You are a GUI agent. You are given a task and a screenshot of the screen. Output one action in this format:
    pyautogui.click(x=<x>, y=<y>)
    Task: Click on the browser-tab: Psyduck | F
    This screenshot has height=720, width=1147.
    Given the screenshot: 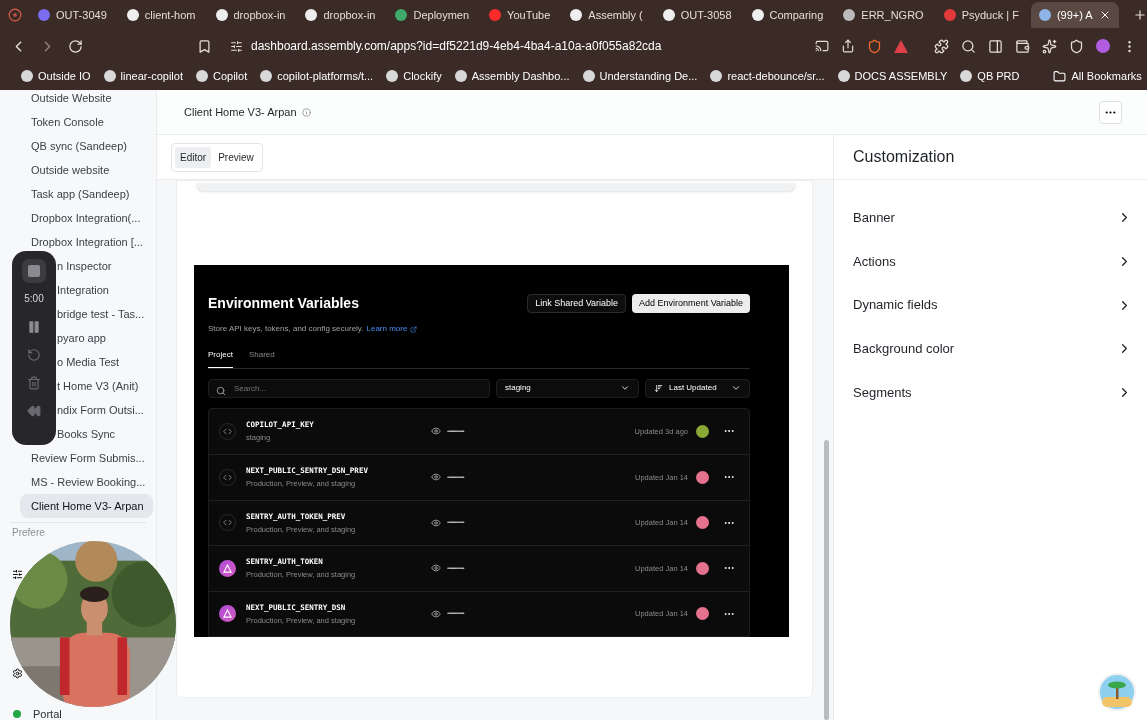 What is the action you would take?
    pyautogui.click(x=981, y=15)
    